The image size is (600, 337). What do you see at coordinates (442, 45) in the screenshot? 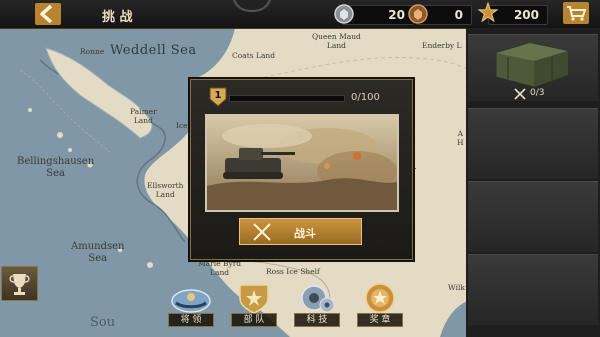
I see `map-label-enderby-land: Enderby L` at bounding box center [442, 45].